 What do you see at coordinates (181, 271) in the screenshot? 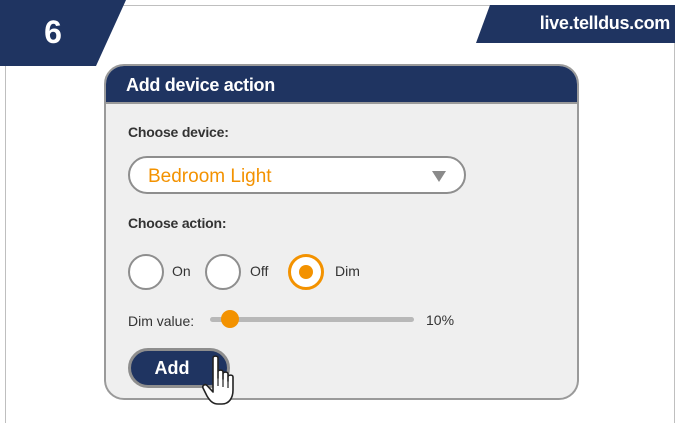
I see `radio-on-label: On` at bounding box center [181, 271].